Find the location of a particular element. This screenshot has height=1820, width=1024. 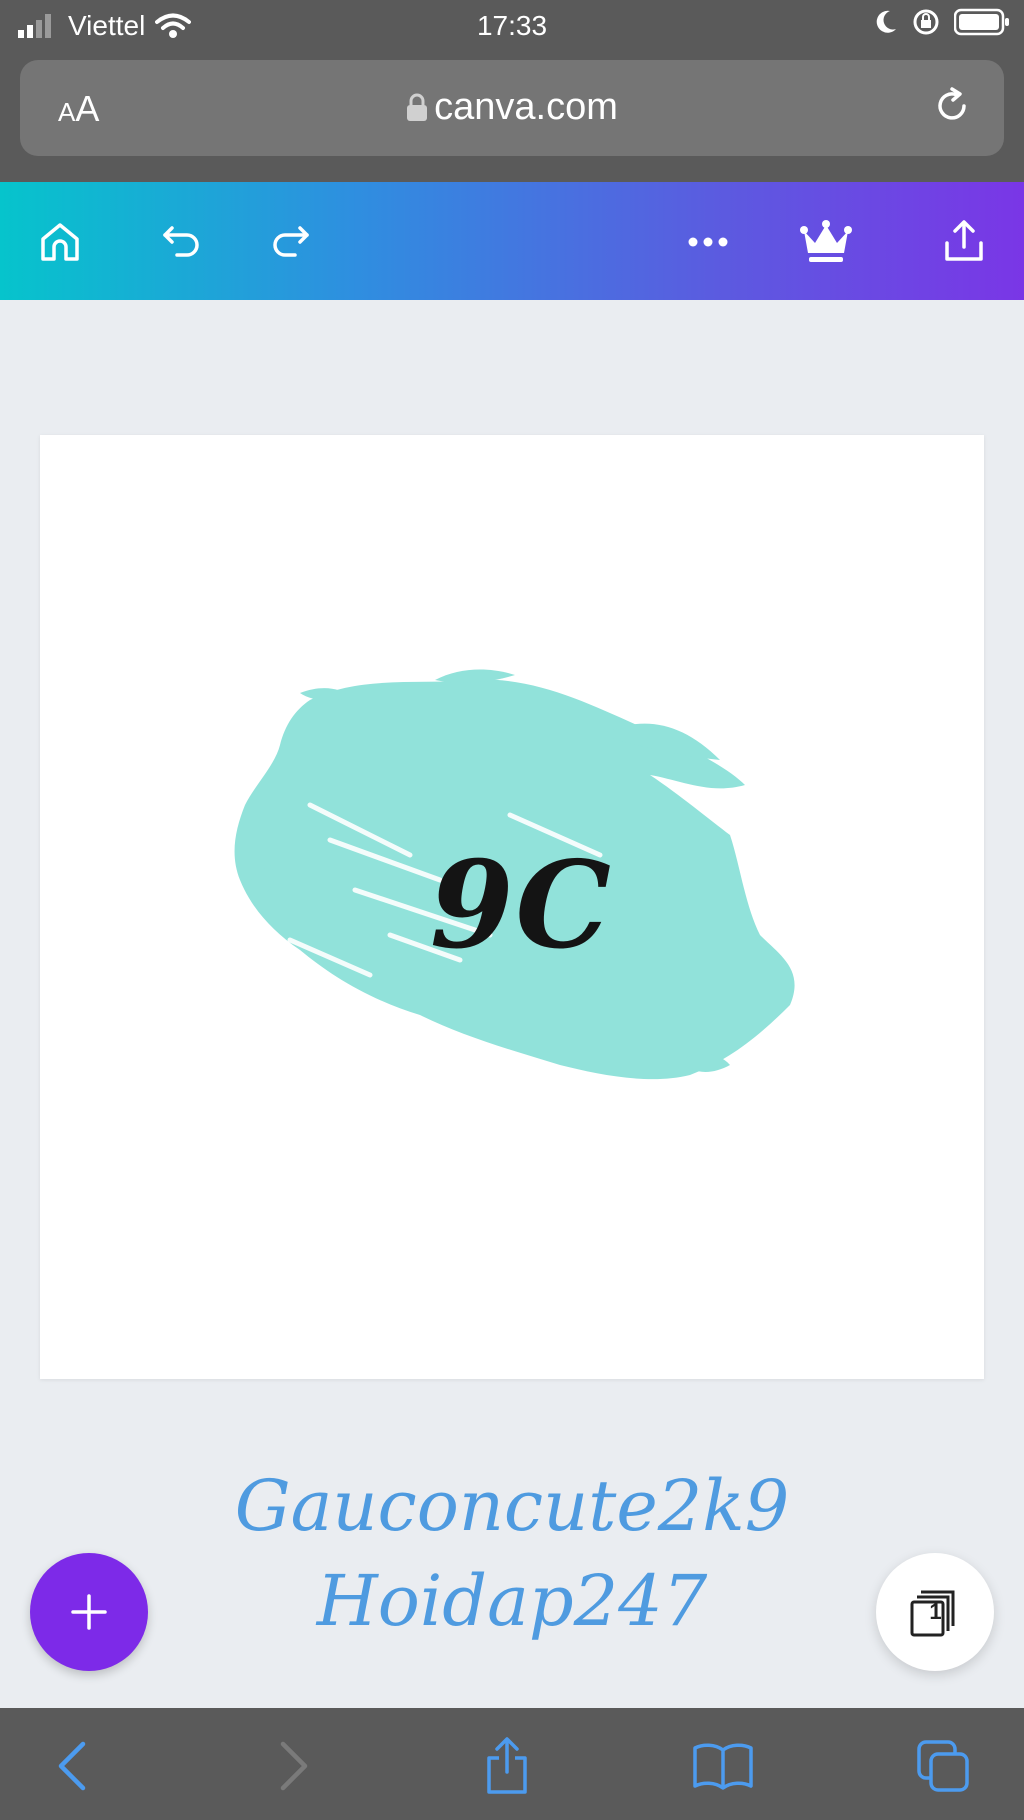

home-icon is located at coordinates (60, 242).